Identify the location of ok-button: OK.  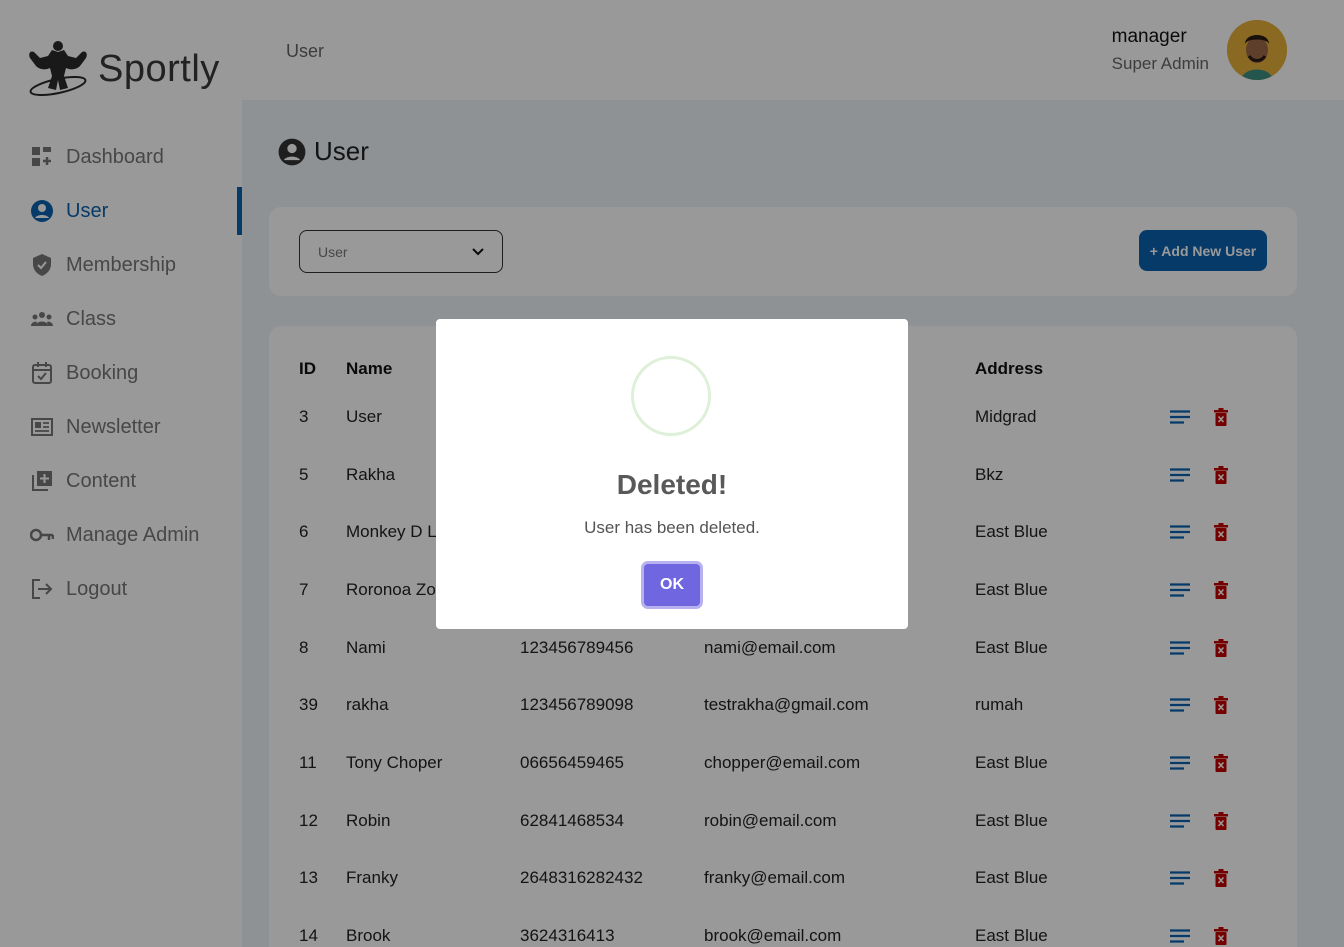
(672, 585).